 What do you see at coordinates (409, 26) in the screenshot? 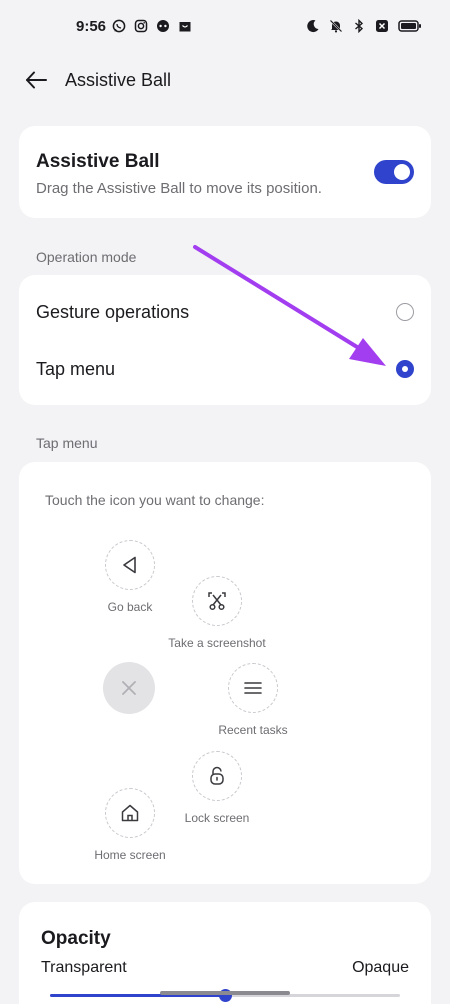
I see `battery-icon` at bounding box center [409, 26].